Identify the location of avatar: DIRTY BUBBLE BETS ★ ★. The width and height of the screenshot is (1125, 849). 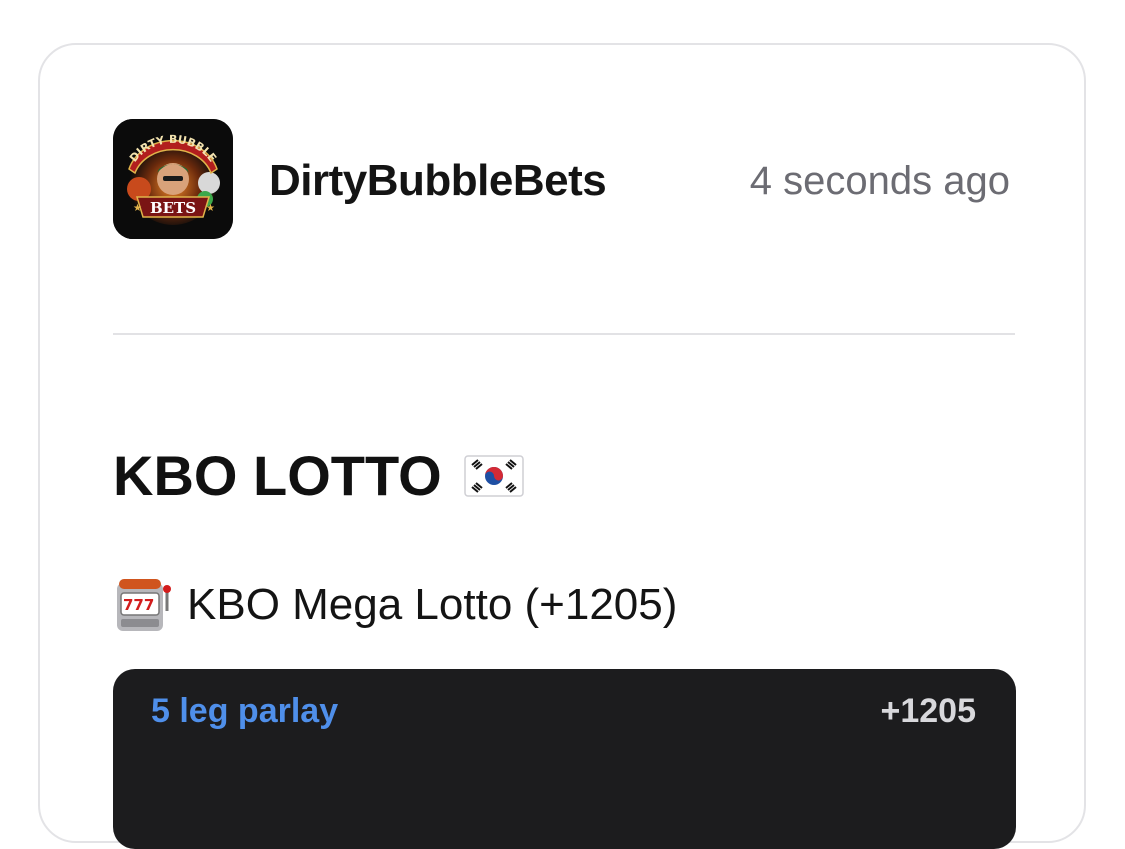
(173, 179).